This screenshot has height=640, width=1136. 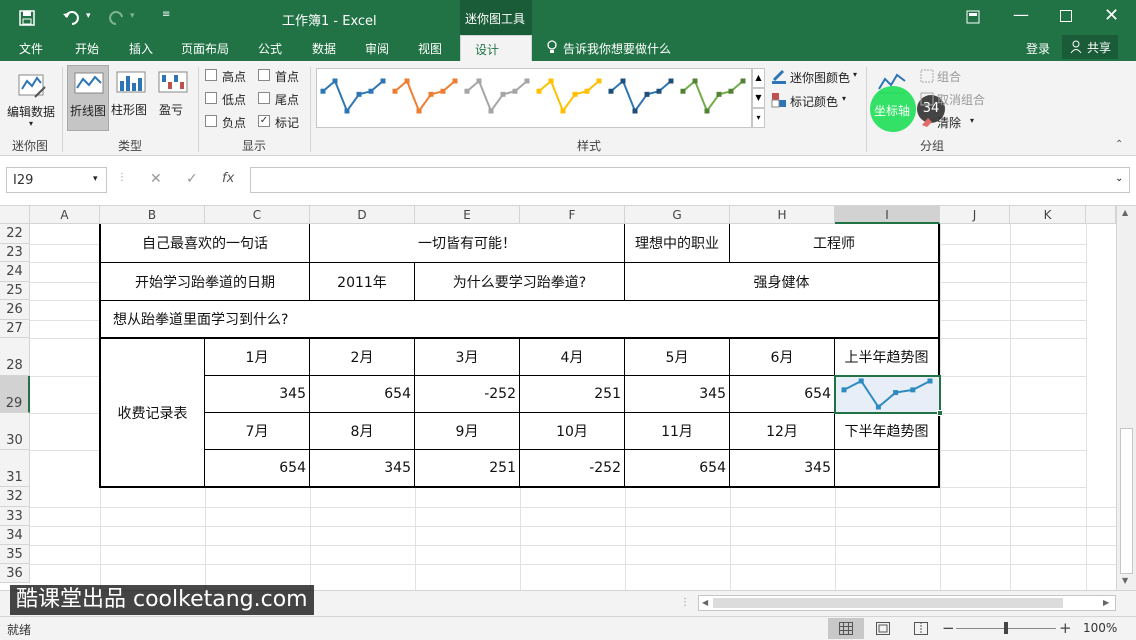 I want to click on sparkline-color-button: 迷你图颜色 ▾, so click(x=816, y=77).